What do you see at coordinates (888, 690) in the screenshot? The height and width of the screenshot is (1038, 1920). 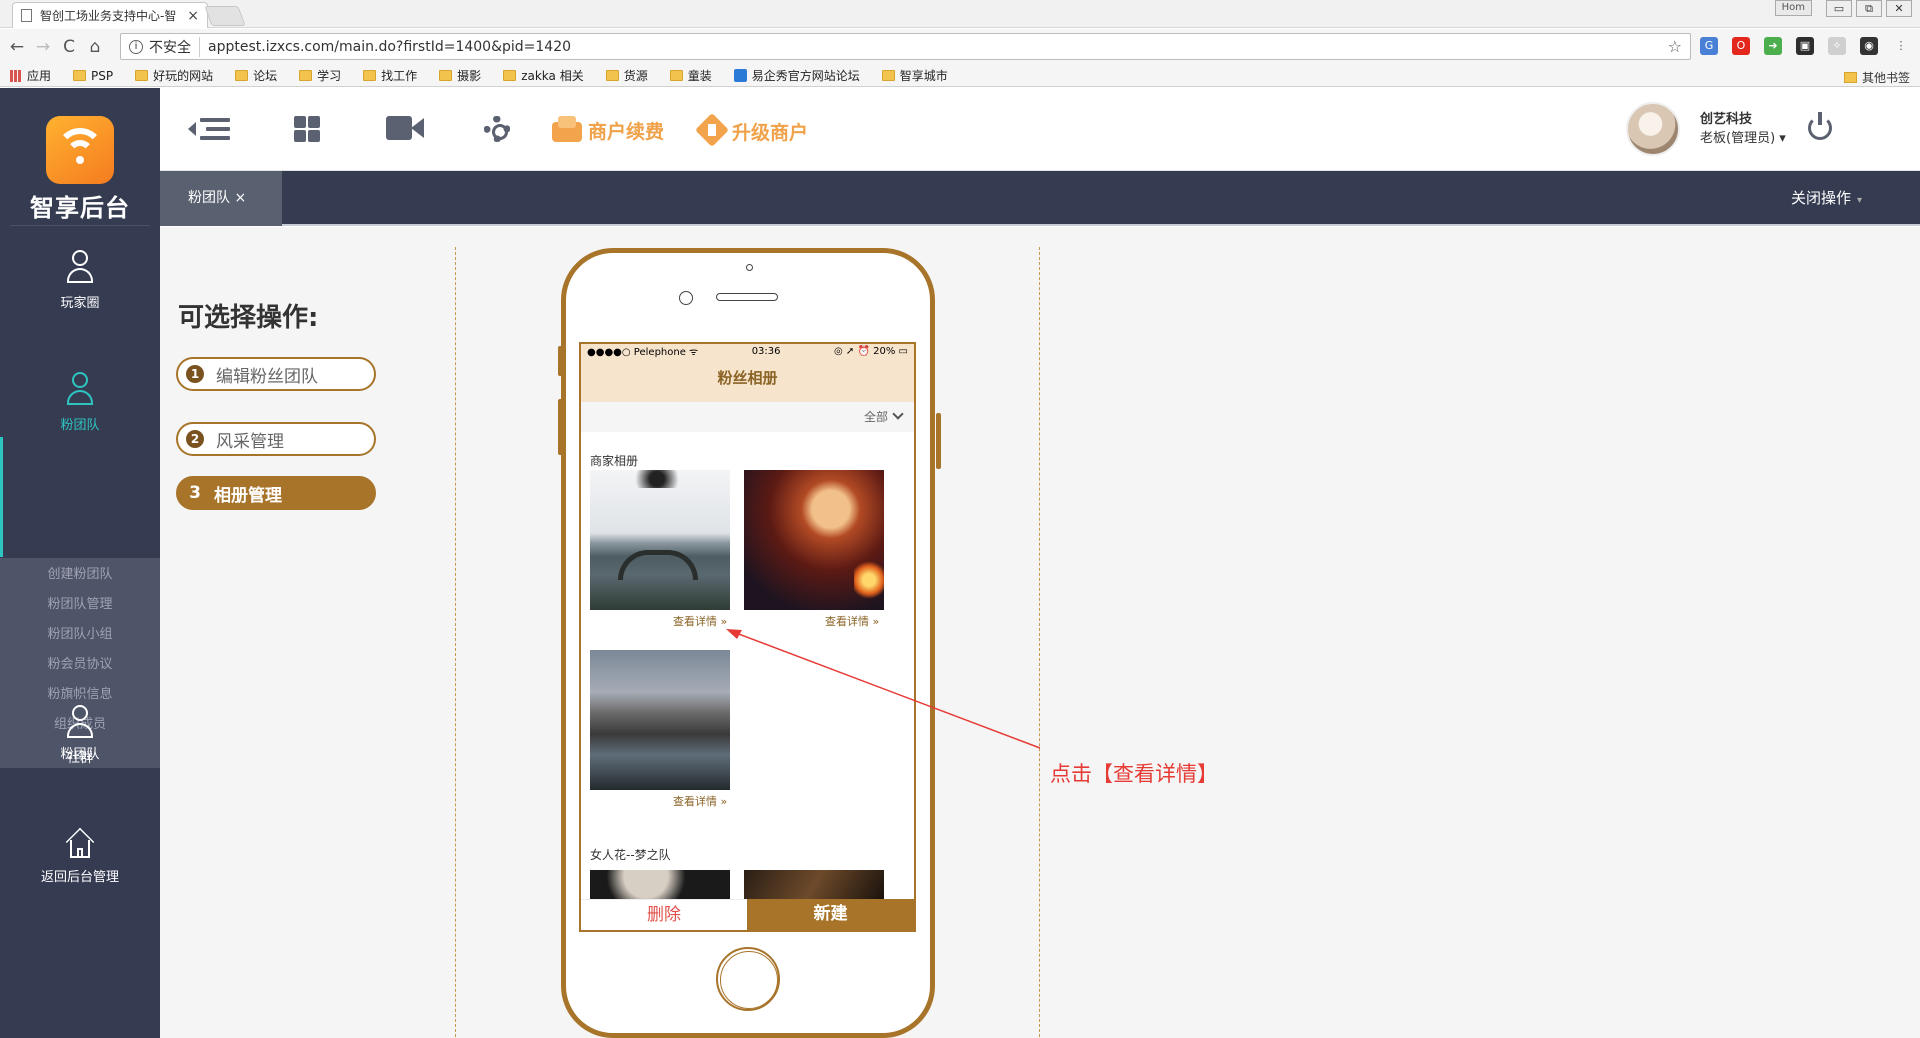 I see `annotation-arrow-line` at bounding box center [888, 690].